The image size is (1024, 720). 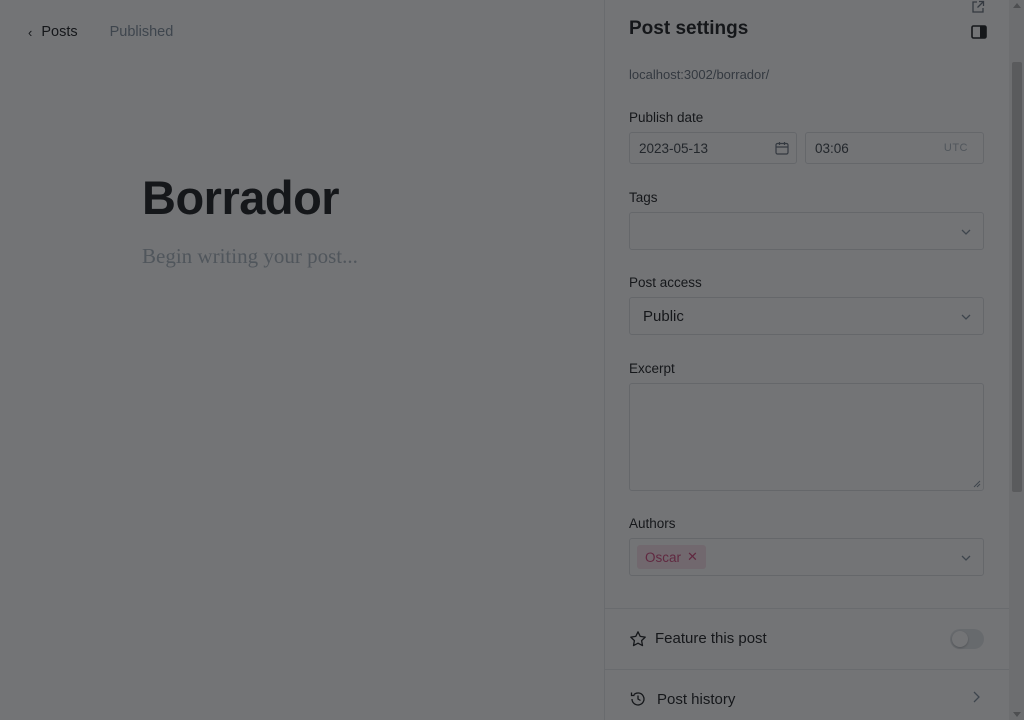 I want to click on star-icon, so click(x=638, y=639).